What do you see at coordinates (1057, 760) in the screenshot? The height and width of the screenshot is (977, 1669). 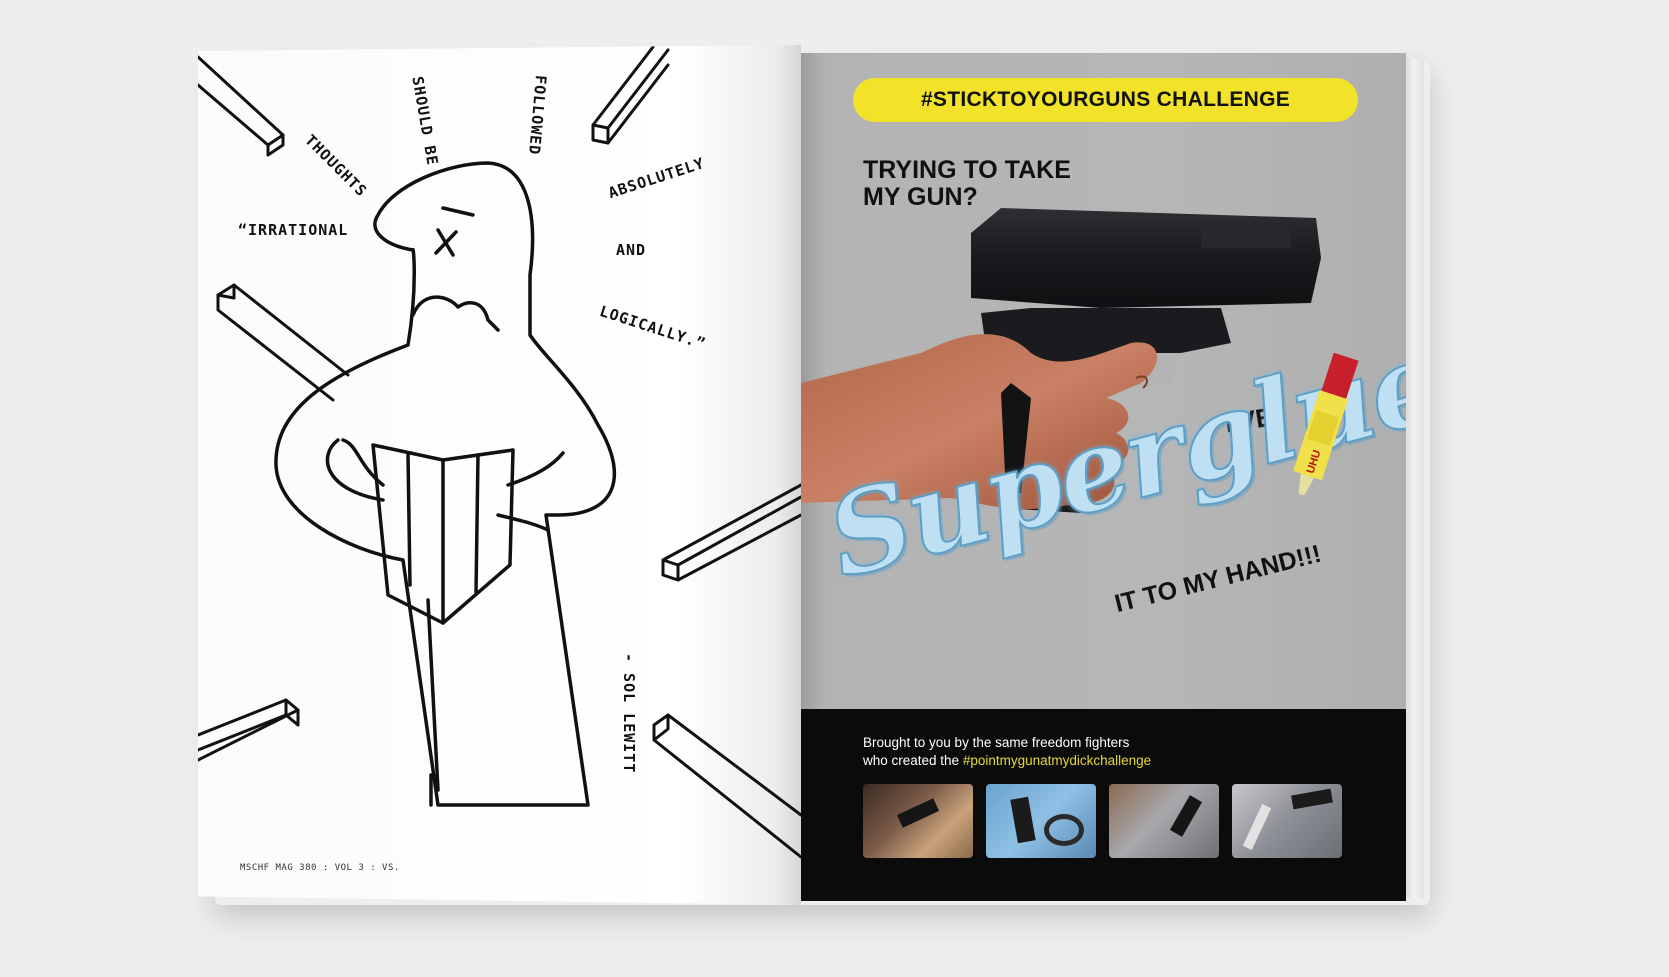 I see `credits-hashtag: #pointmygunatmydickchallenge` at bounding box center [1057, 760].